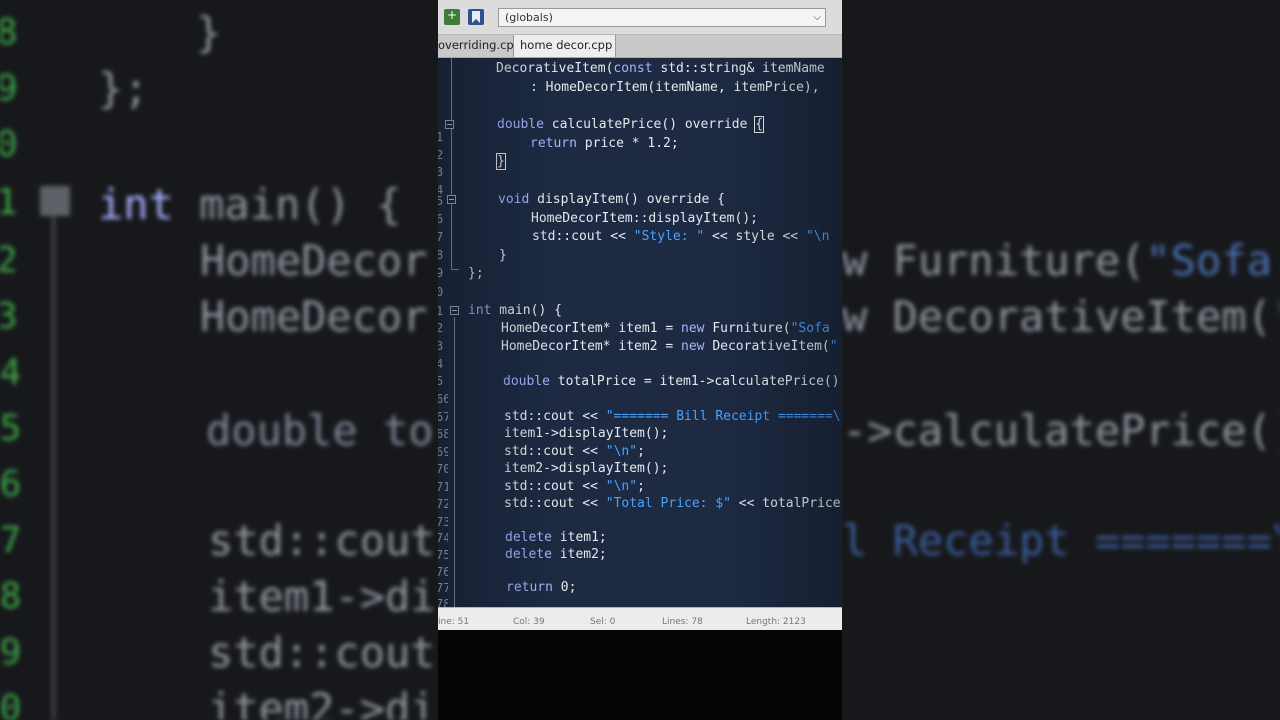 The height and width of the screenshot is (720, 1280). I want to click on tab-label: home decor.cpp, so click(566, 45).